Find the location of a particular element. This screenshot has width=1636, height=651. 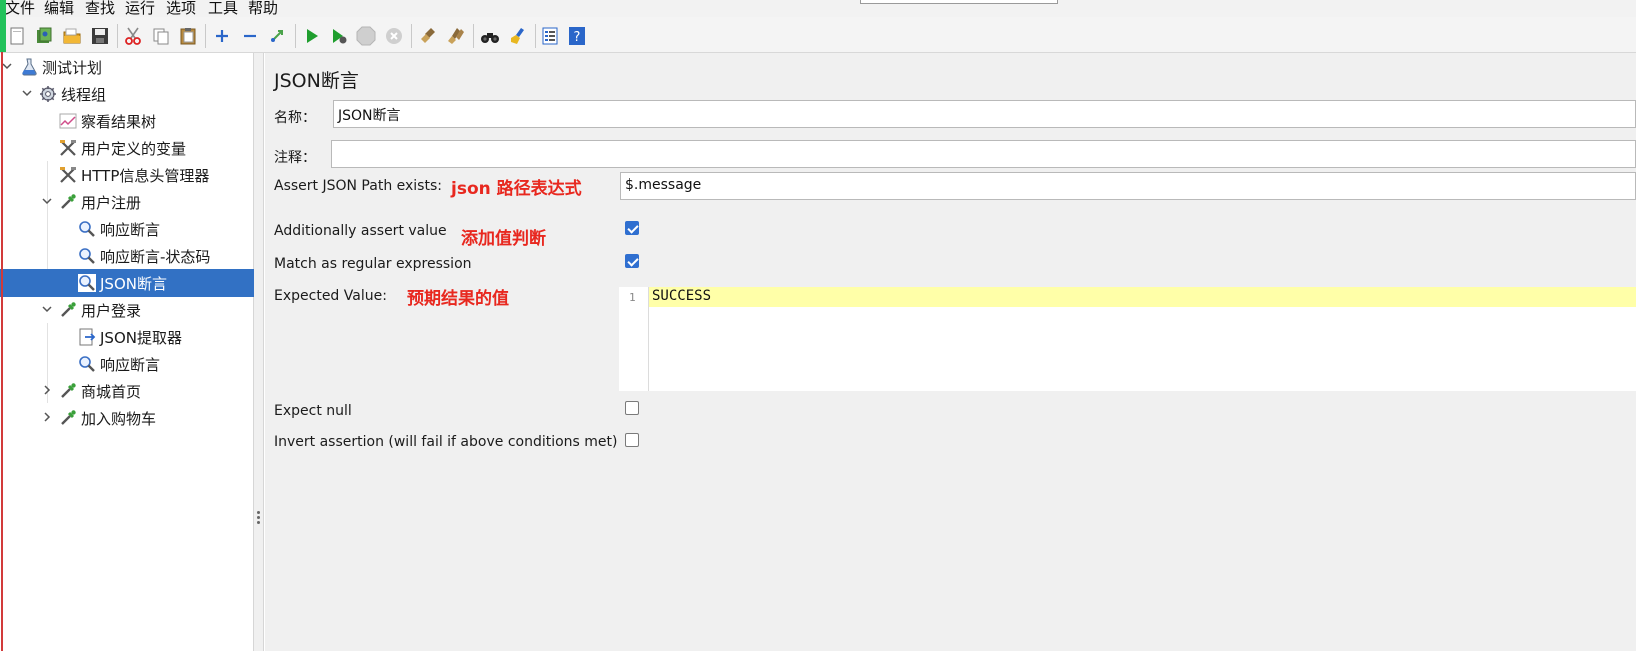

tree-node-response-assertion-status: 响应断言-状态码 is located at coordinates (127, 256).